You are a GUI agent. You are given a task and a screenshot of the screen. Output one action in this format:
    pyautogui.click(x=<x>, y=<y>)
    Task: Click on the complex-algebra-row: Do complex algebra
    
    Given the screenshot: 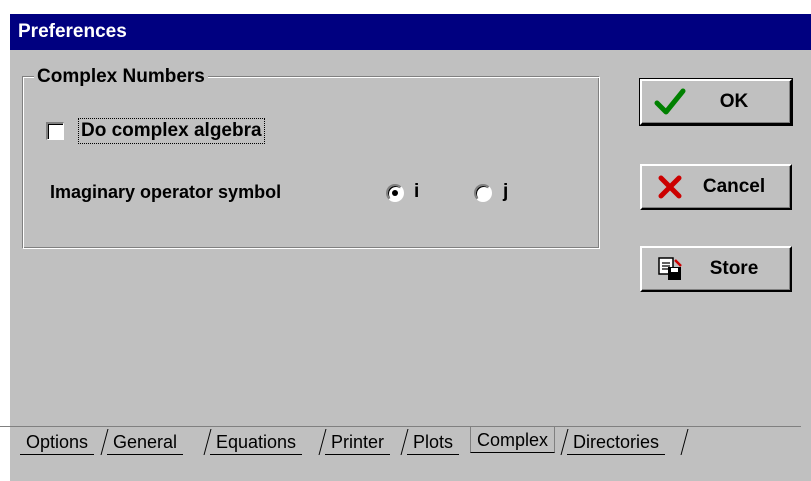 What is the action you would take?
    pyautogui.click(x=155, y=131)
    